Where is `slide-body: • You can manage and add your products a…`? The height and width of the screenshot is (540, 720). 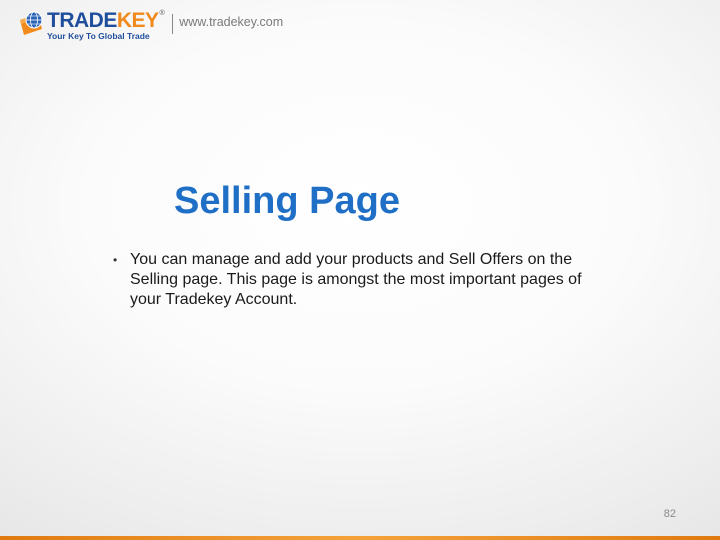 slide-body: • You can manage and add your products a… is located at coordinates (363, 280).